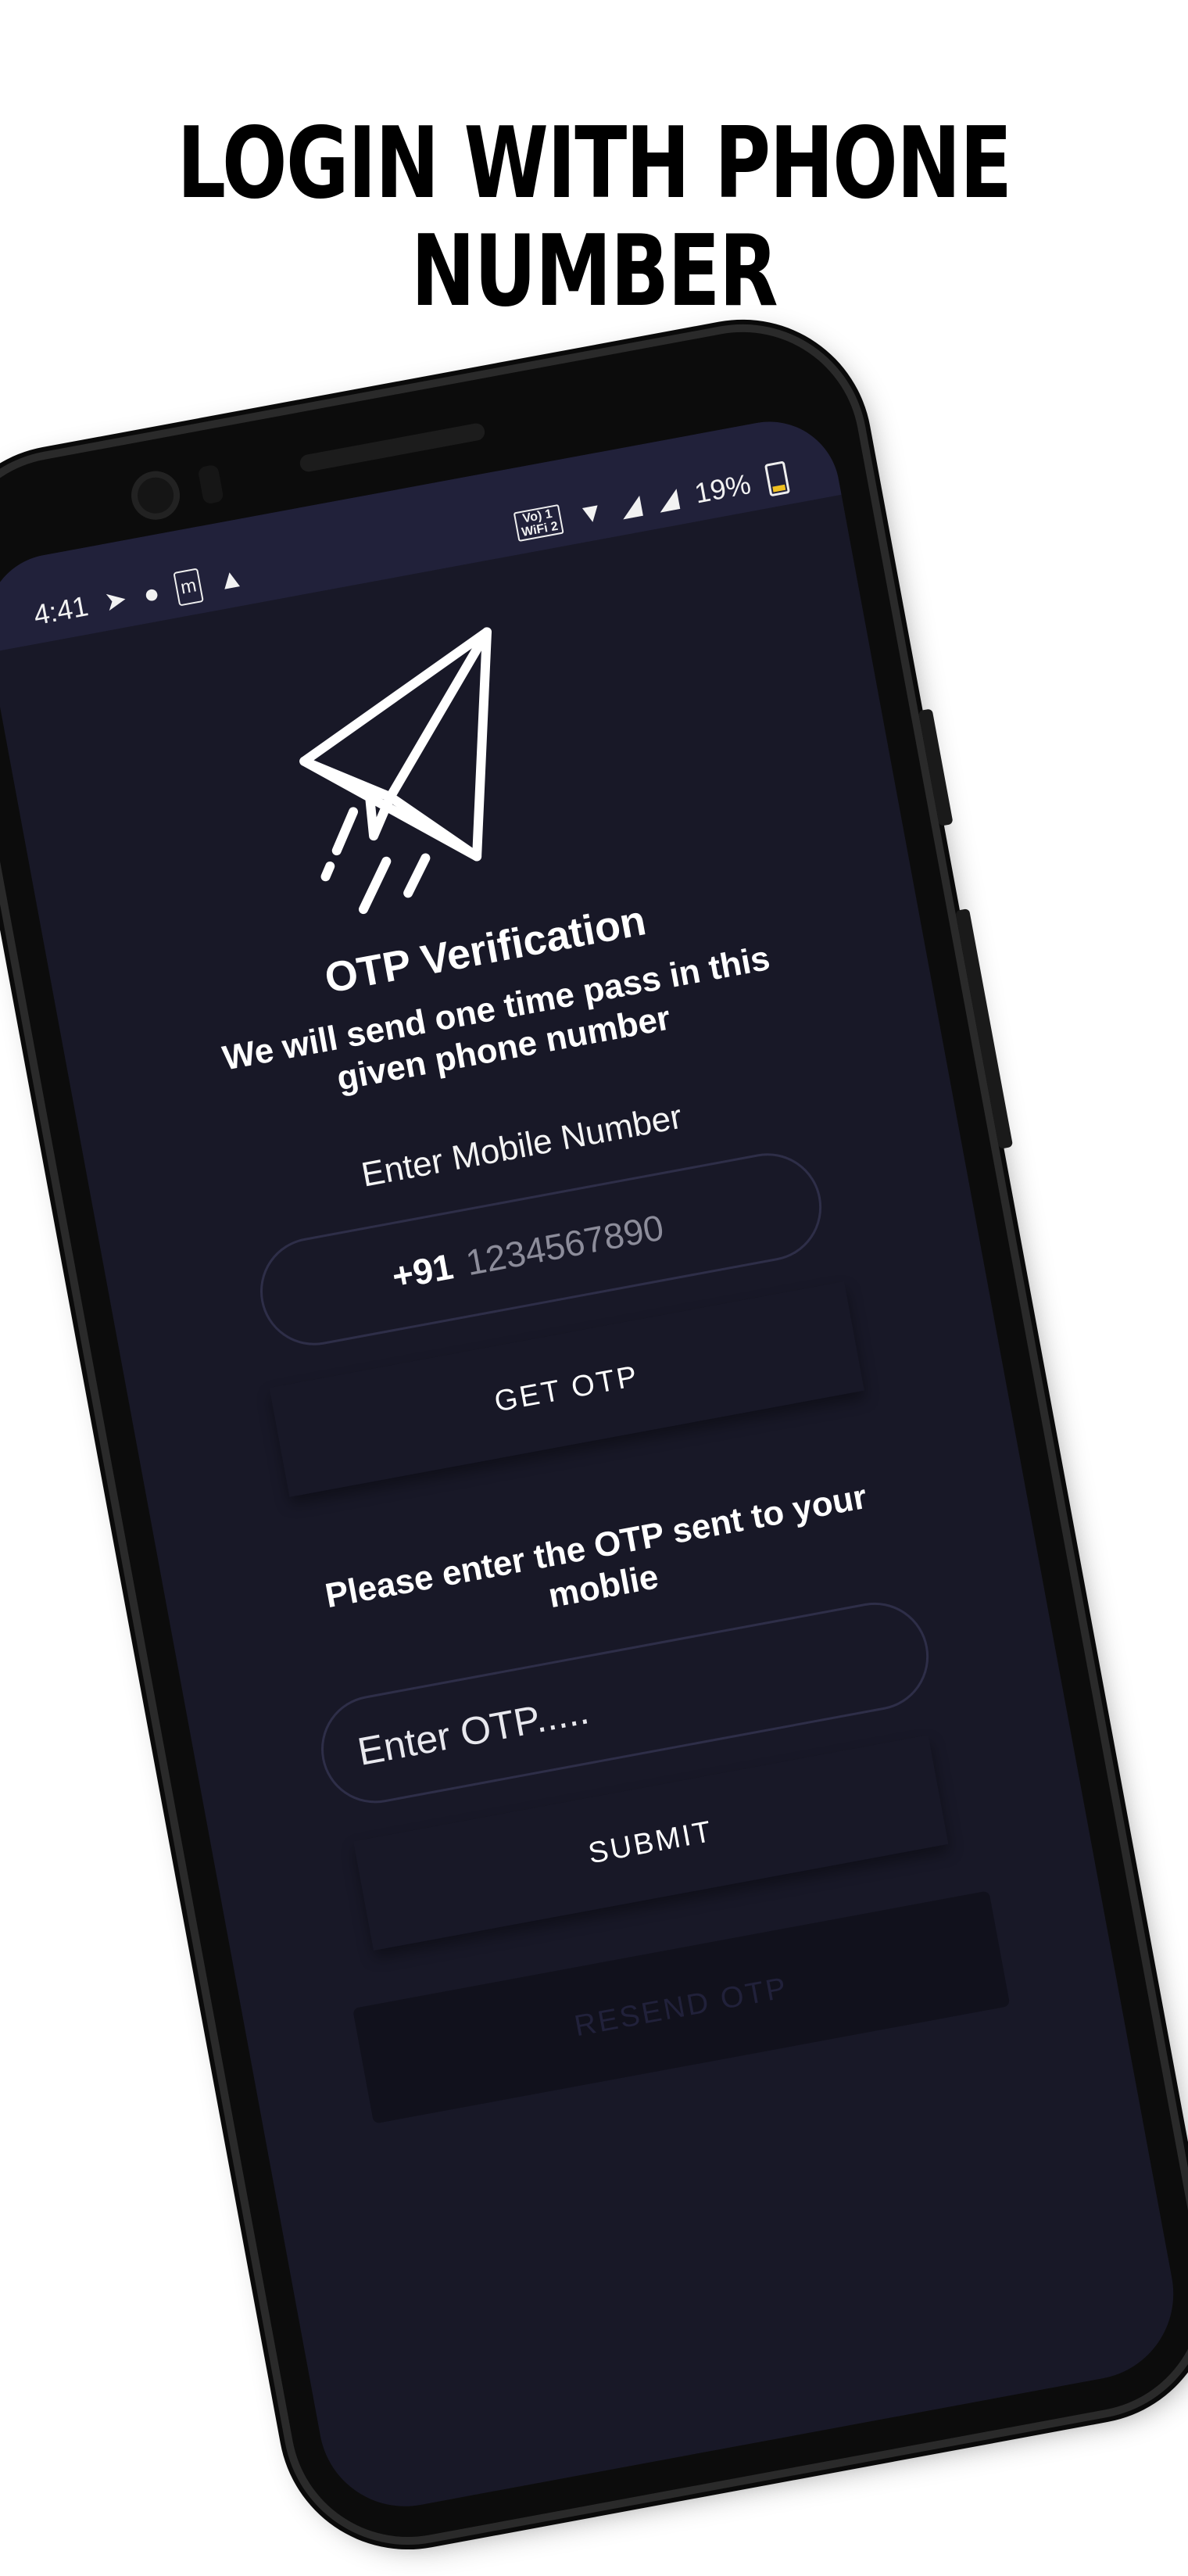 This screenshot has width=1188, height=2576. Describe the element at coordinates (155, 495) in the screenshot. I see `front-camera` at that location.